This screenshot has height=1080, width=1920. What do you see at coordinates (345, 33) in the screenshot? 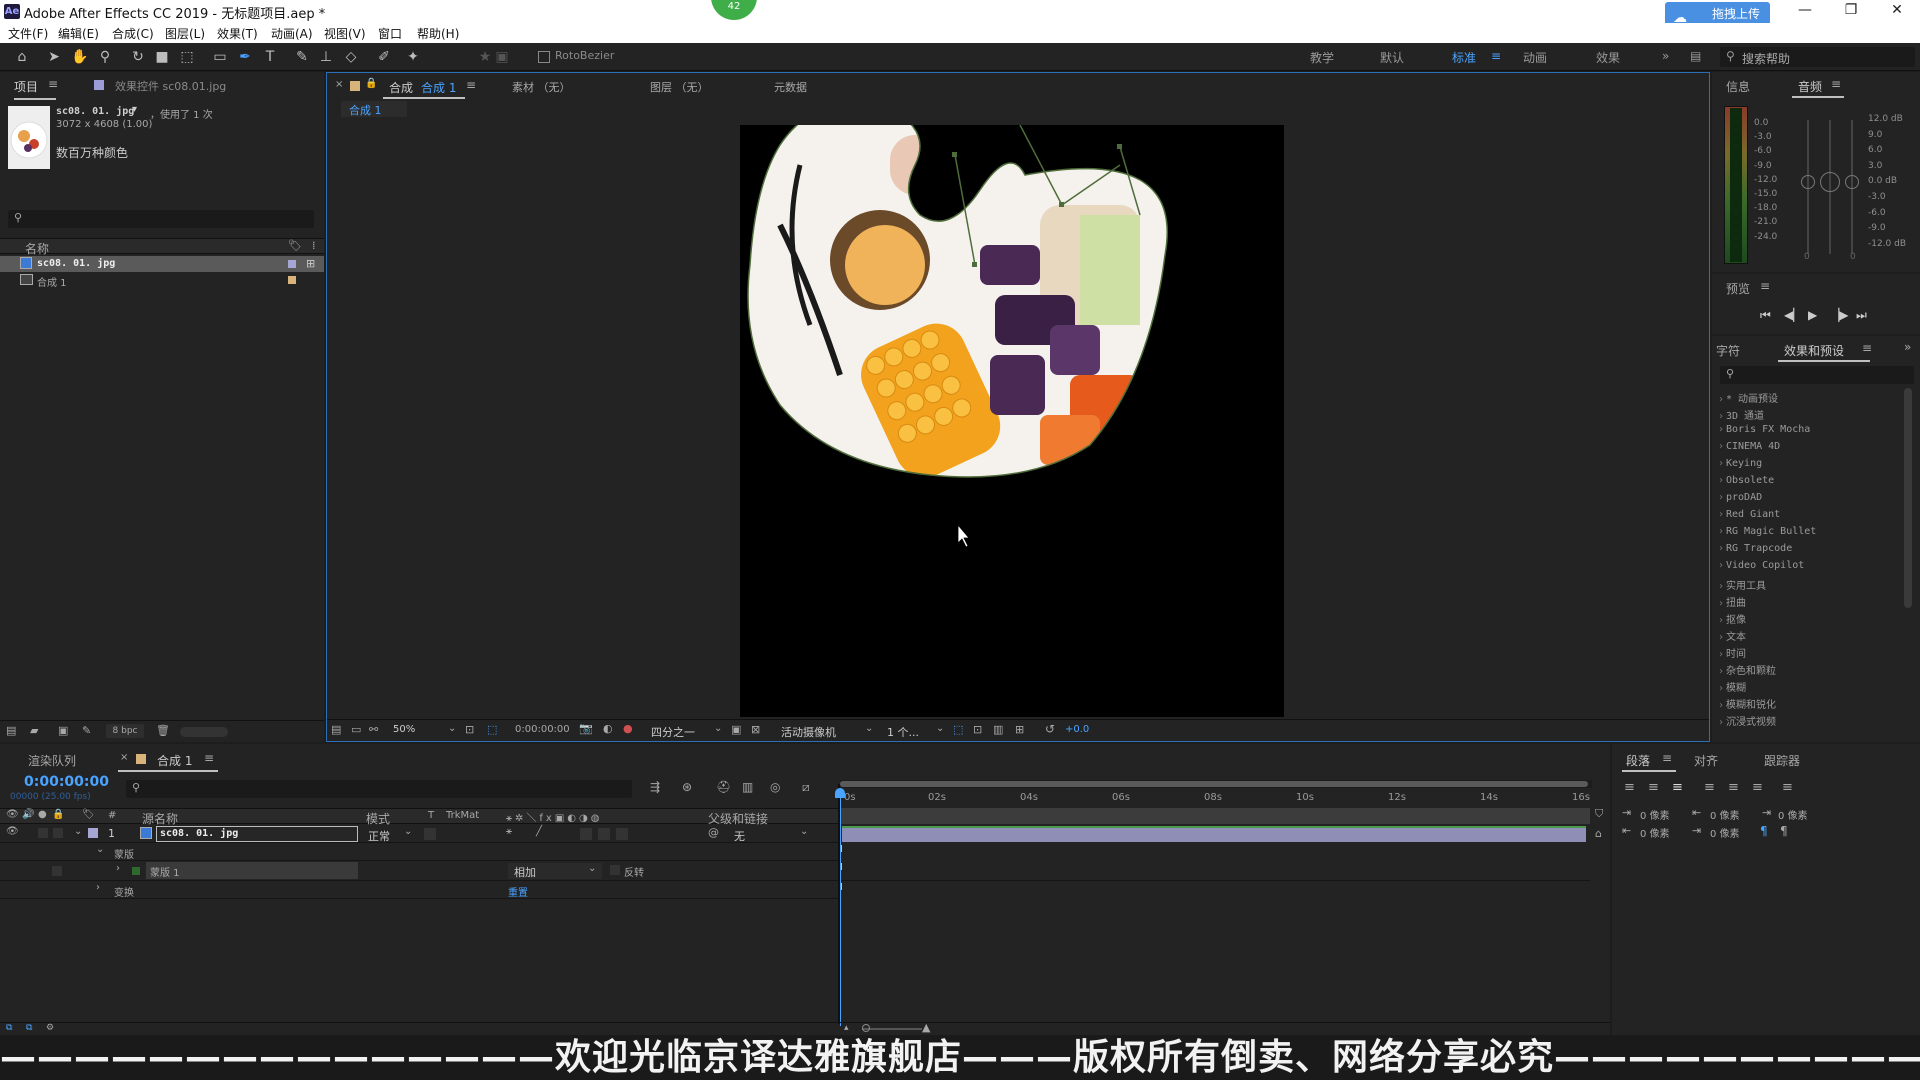
I see `menu-view: 视图(V)` at bounding box center [345, 33].